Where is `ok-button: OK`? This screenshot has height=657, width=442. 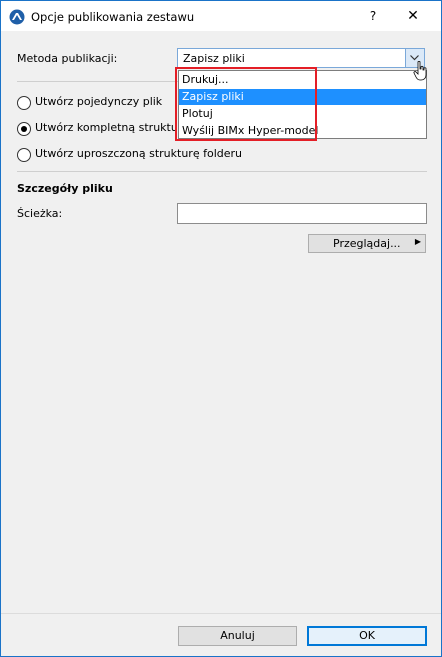 ok-button: OK is located at coordinates (367, 636).